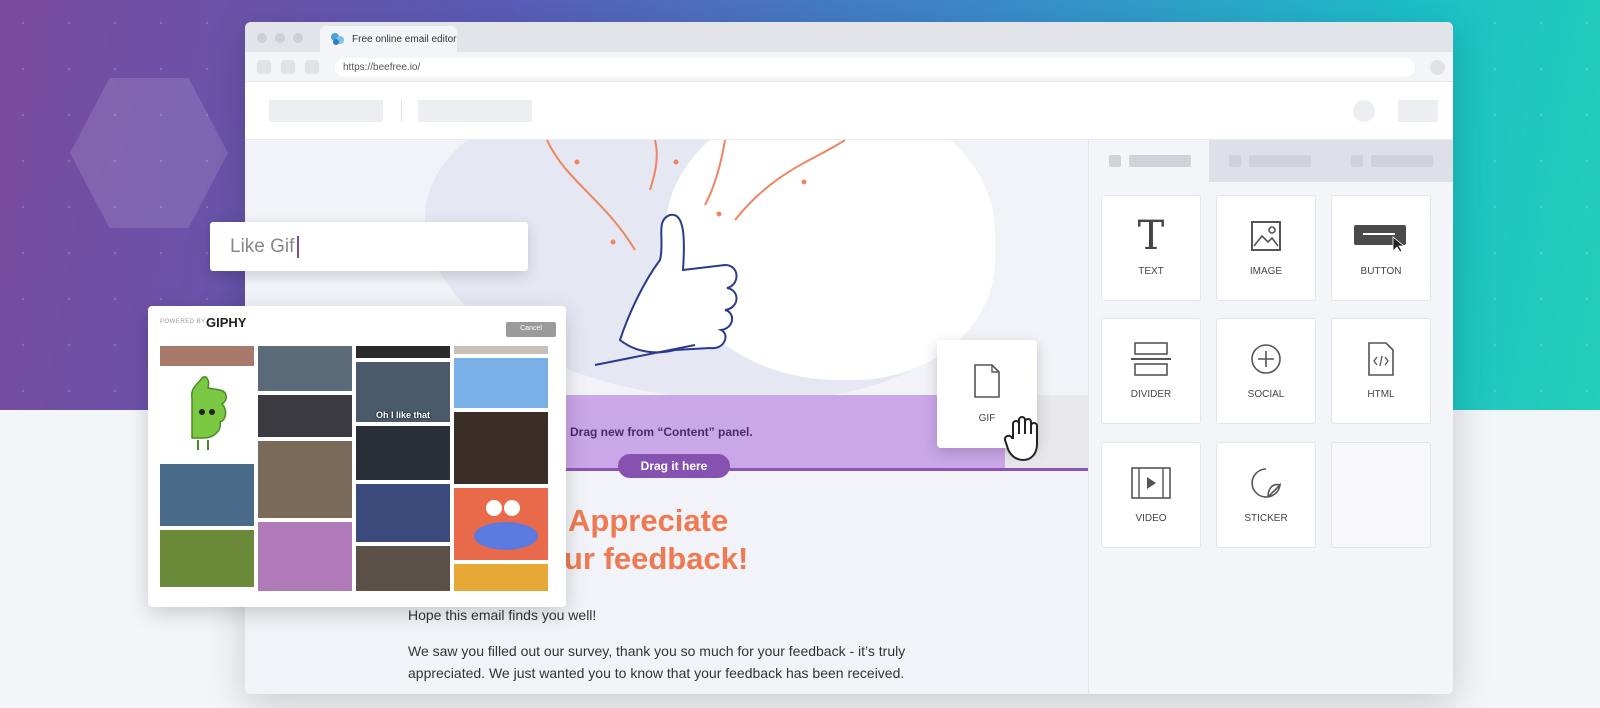 The image size is (1600, 708). What do you see at coordinates (1151, 271) in the screenshot?
I see `block-label: TEXT` at bounding box center [1151, 271].